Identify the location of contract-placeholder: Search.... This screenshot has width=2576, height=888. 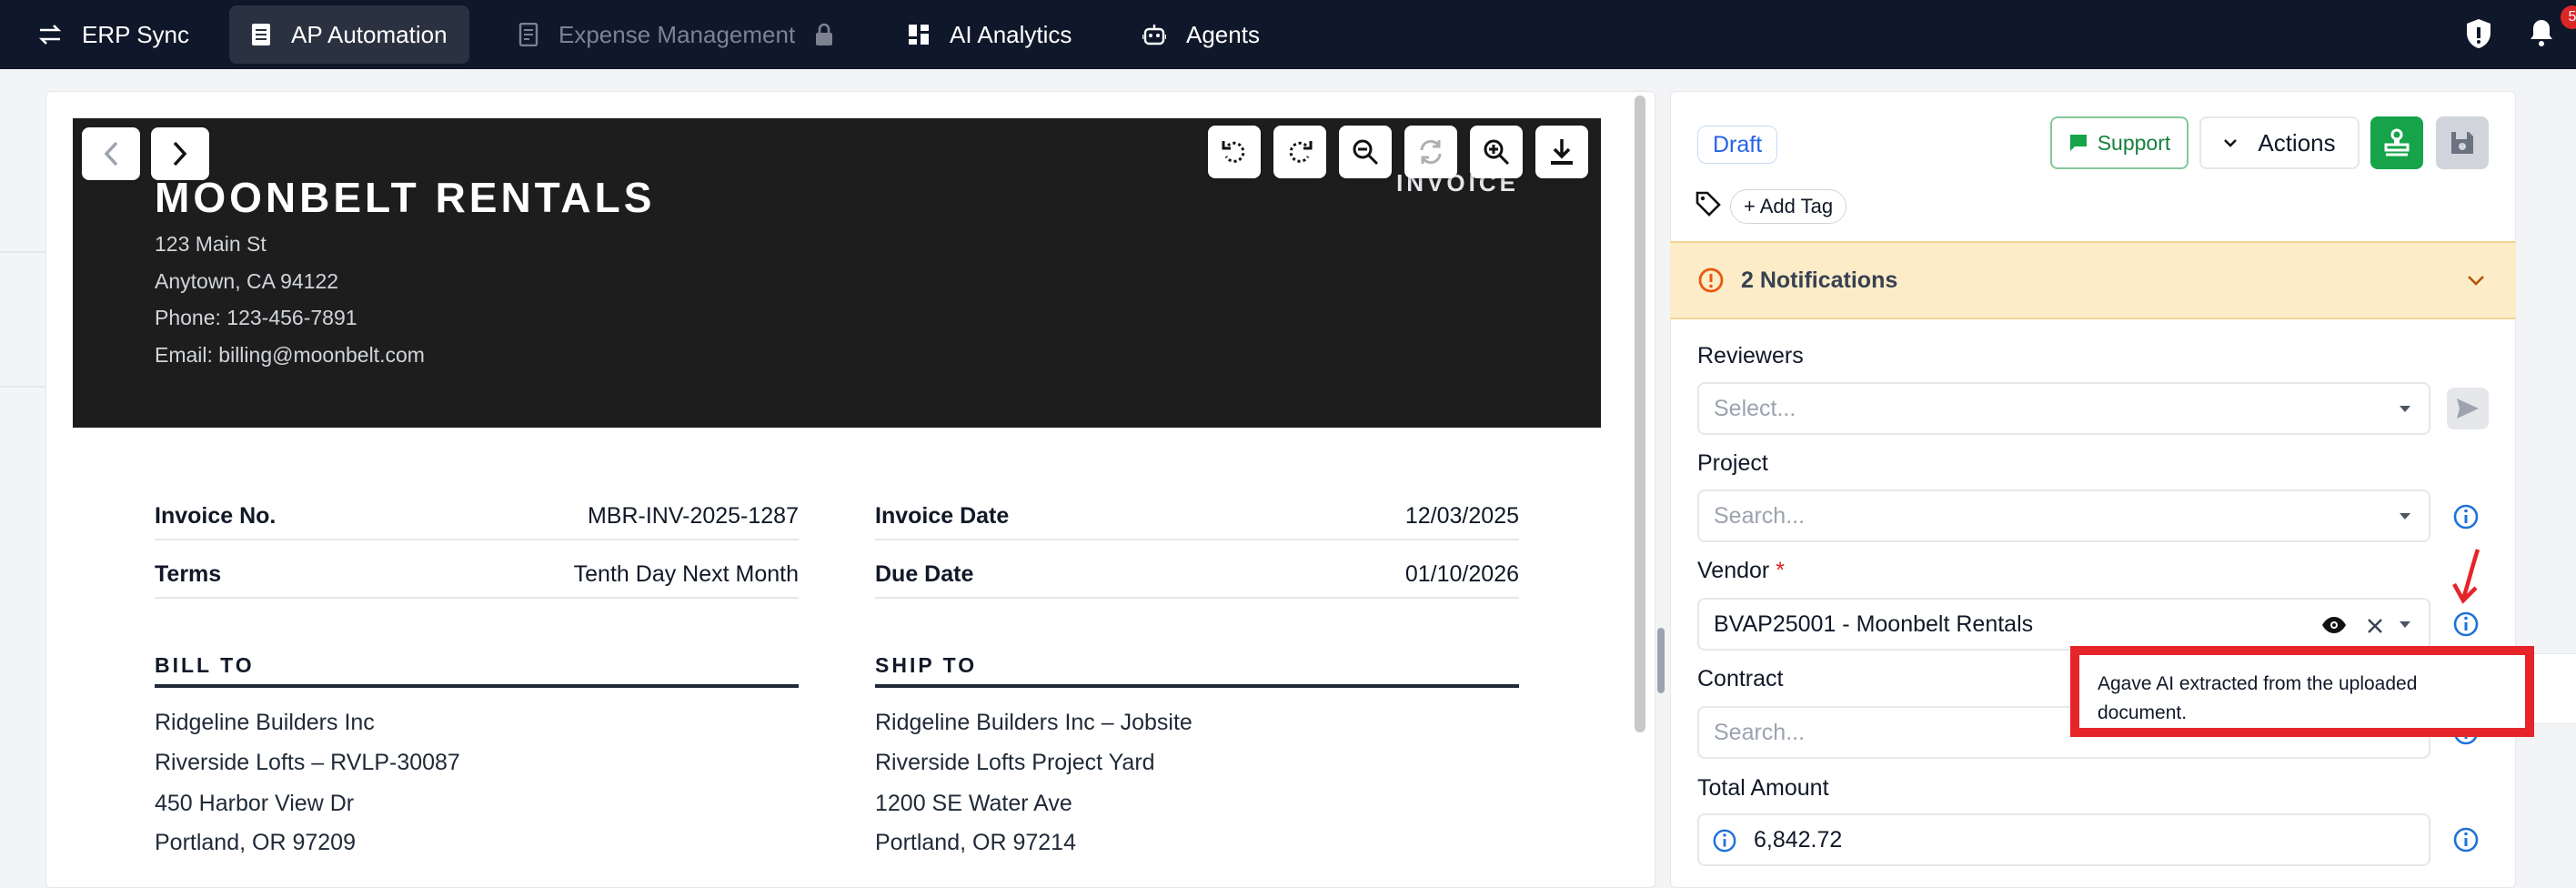
(1760, 732).